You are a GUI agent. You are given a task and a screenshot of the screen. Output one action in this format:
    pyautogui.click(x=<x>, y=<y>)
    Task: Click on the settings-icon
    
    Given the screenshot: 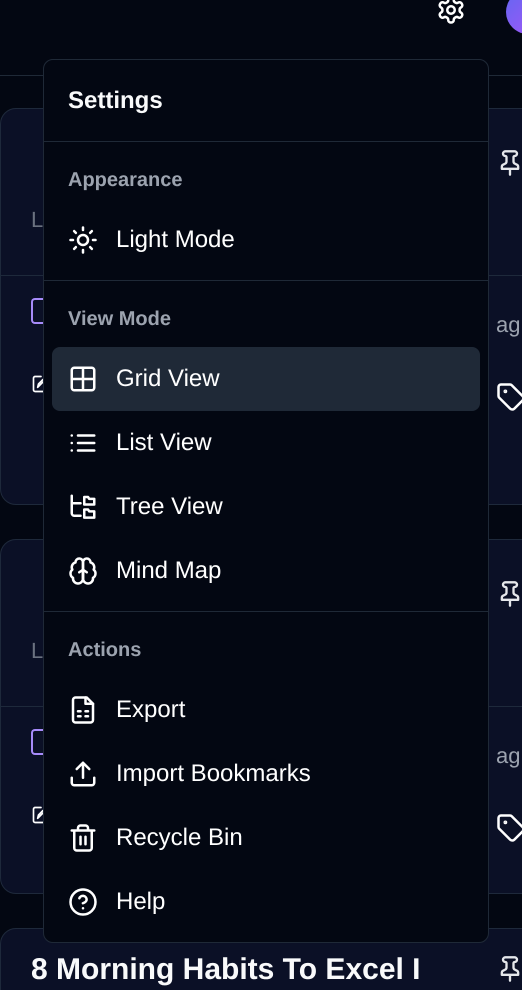 What is the action you would take?
    pyautogui.click(x=451, y=12)
    